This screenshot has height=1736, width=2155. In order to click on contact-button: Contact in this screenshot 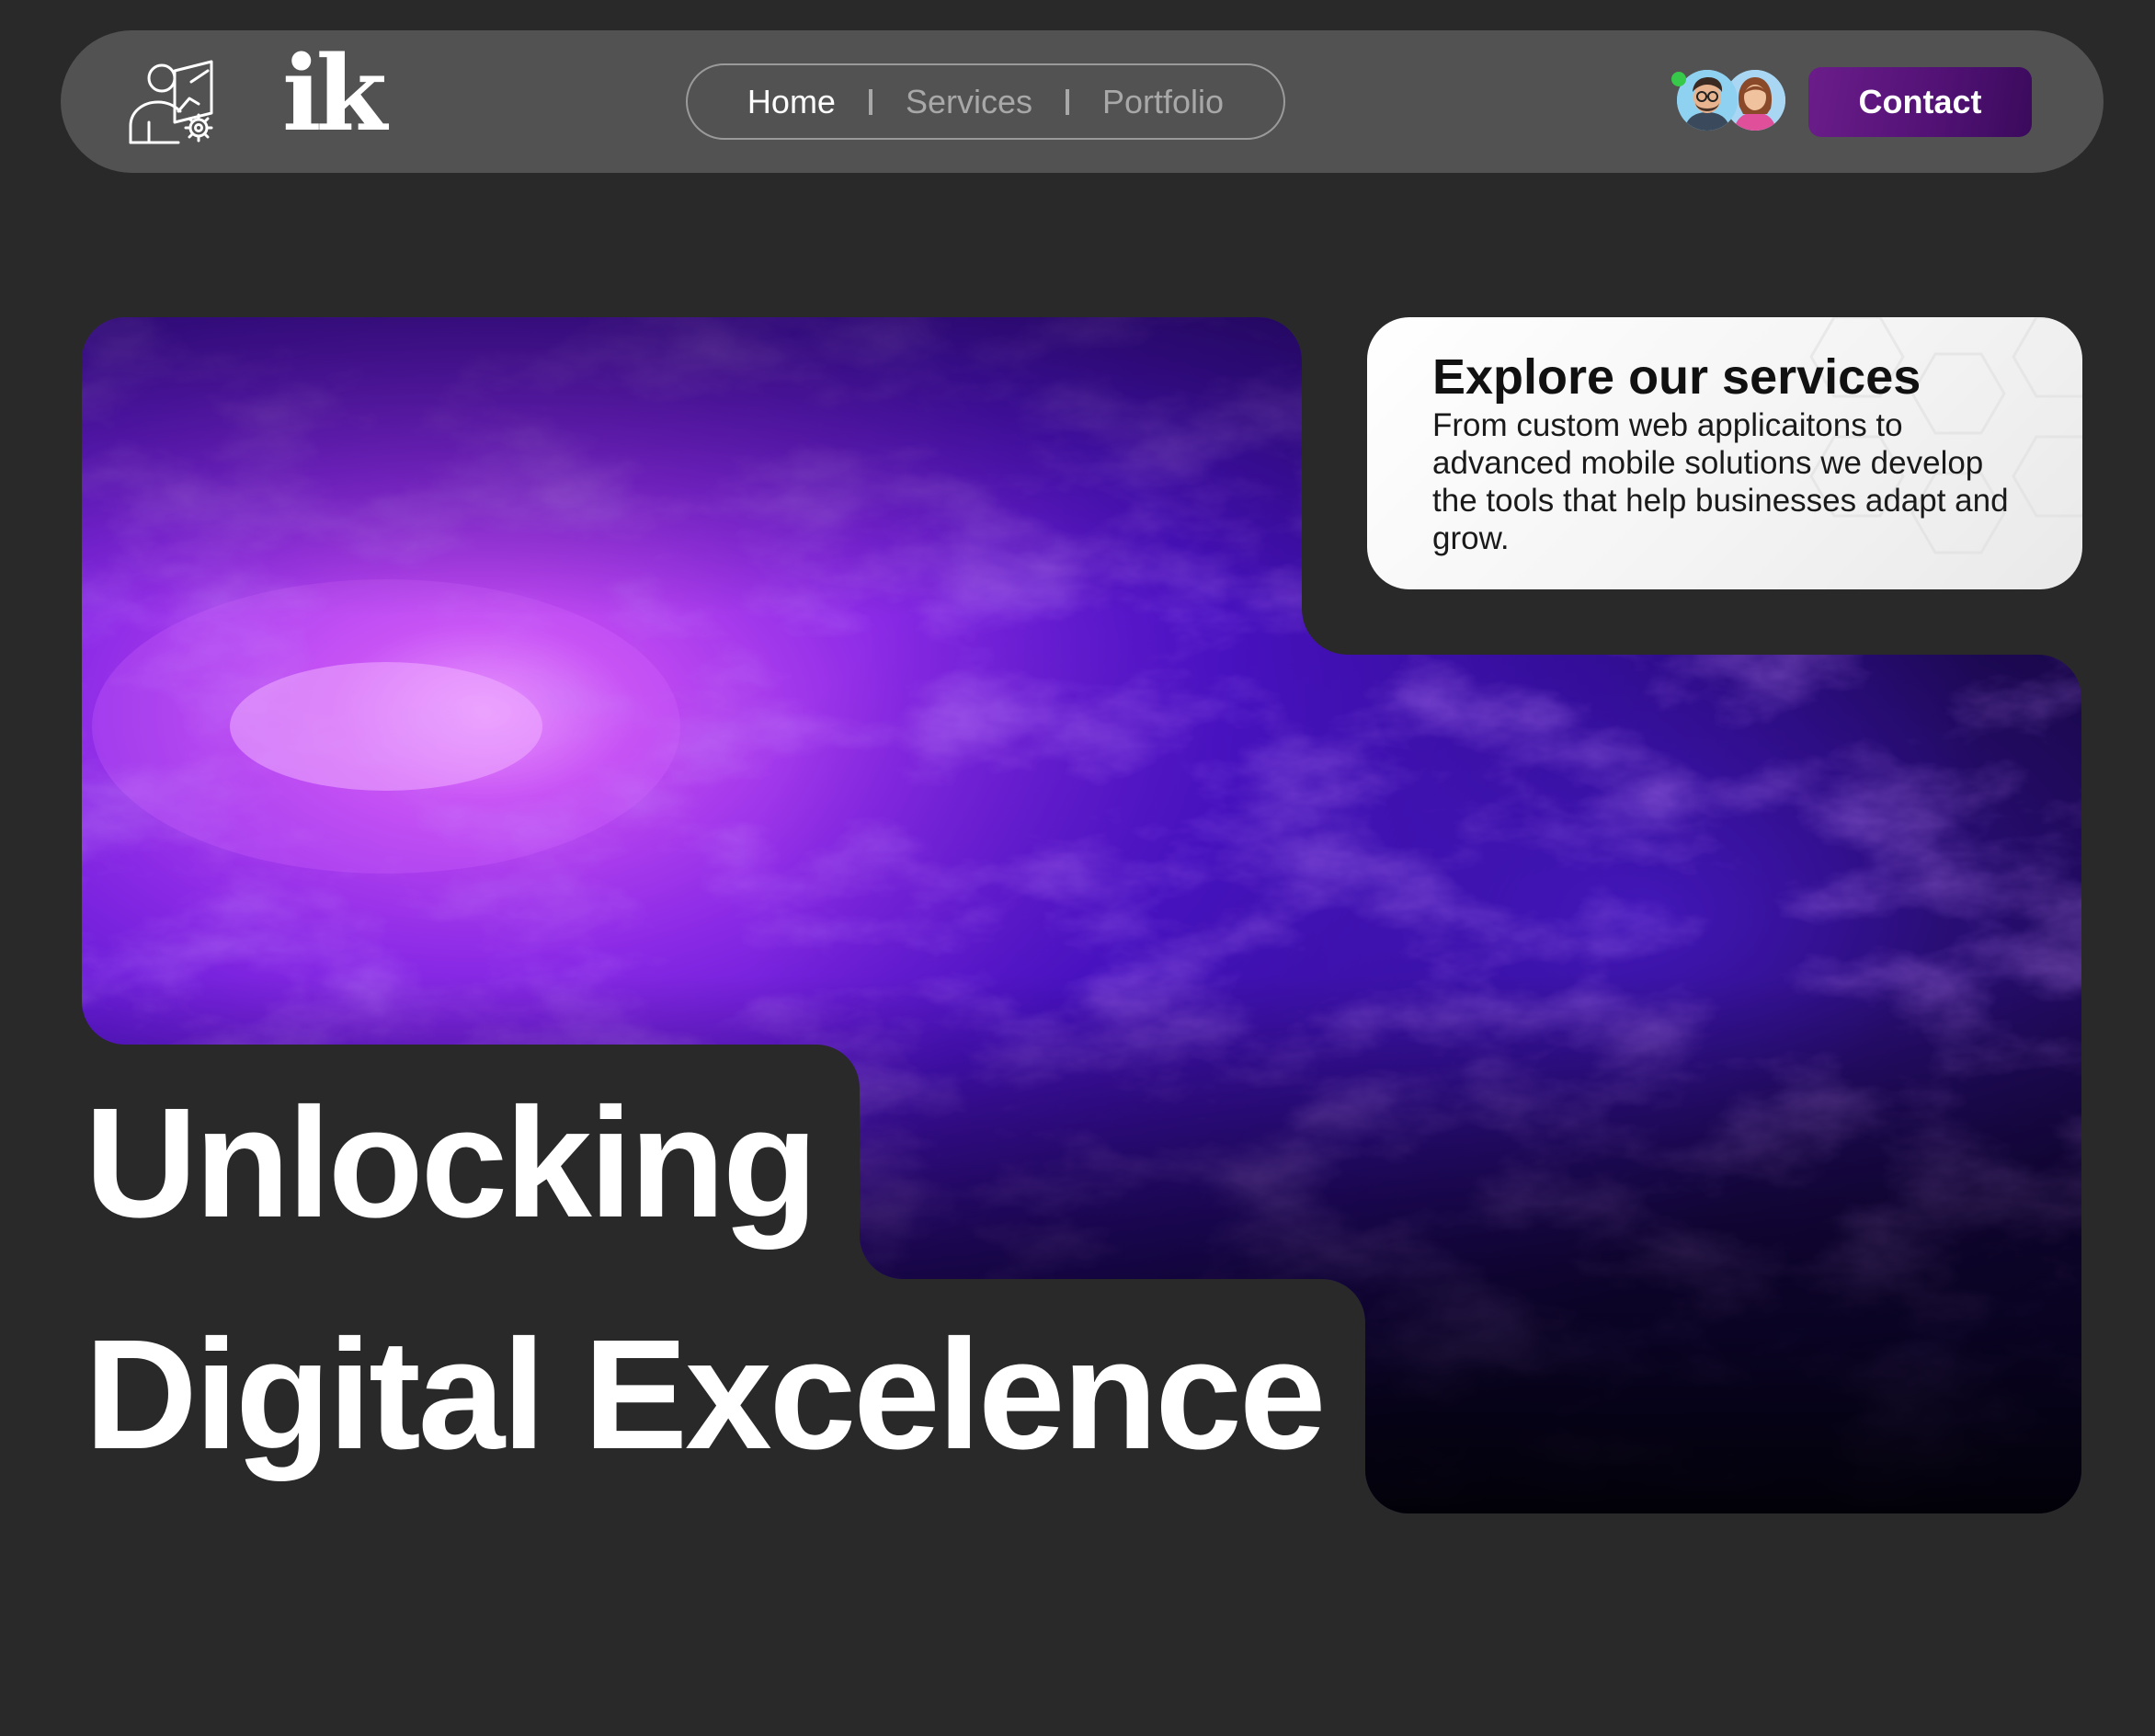, I will do `click(1920, 102)`.